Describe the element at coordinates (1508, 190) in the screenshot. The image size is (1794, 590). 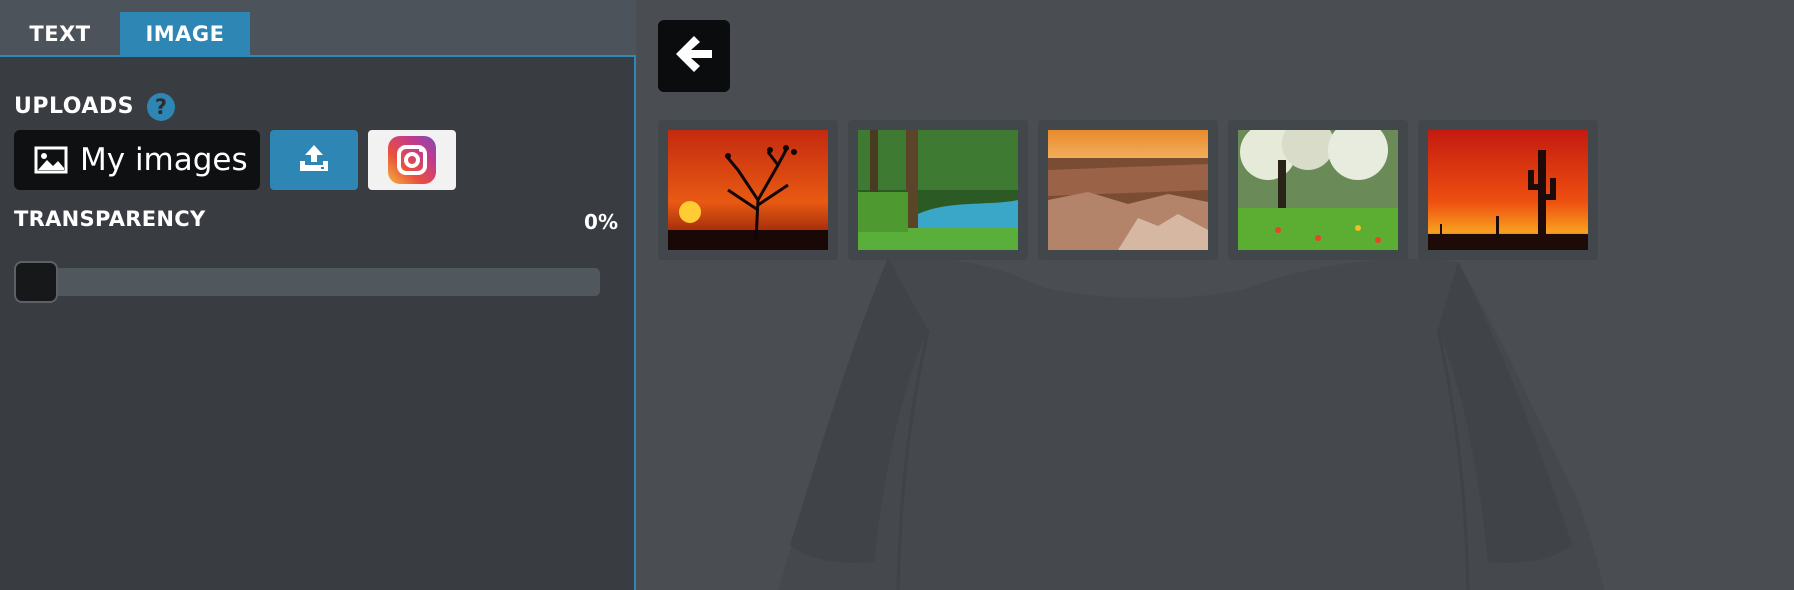
I see `gallery-image-desert-sunset` at that location.